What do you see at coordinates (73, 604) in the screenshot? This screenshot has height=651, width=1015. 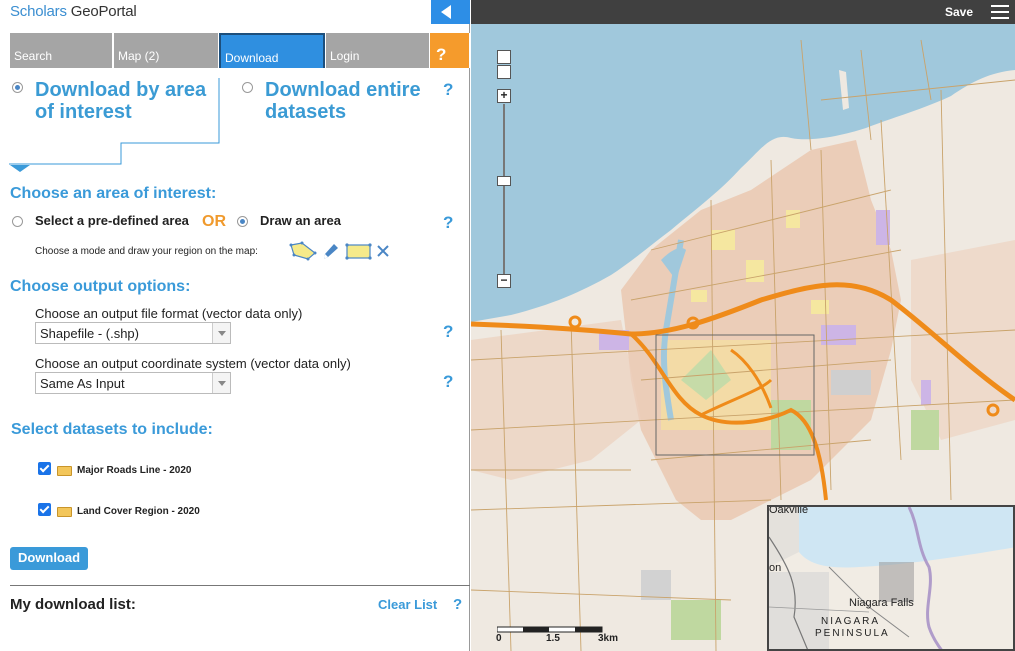 I see `download-list-title: My download list:` at bounding box center [73, 604].